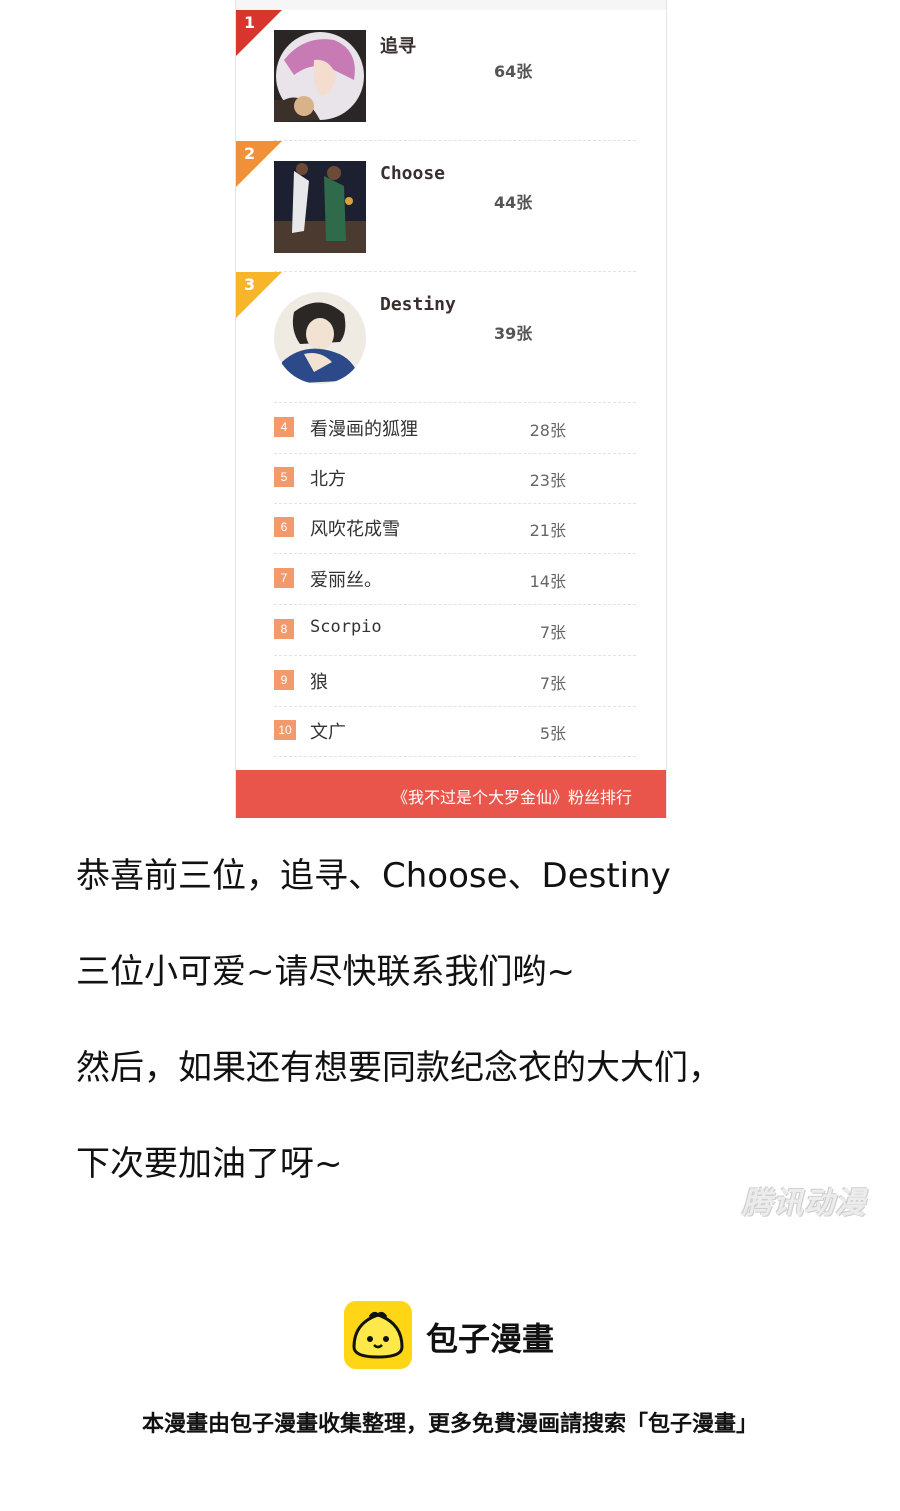  I want to click on top-count: 64张, so click(513, 71).